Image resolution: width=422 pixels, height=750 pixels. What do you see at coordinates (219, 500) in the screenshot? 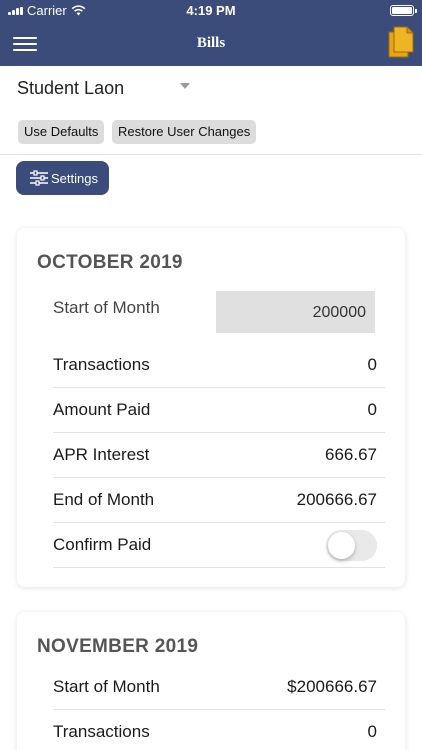
I see `list-item: End of Month 200666.67` at bounding box center [219, 500].